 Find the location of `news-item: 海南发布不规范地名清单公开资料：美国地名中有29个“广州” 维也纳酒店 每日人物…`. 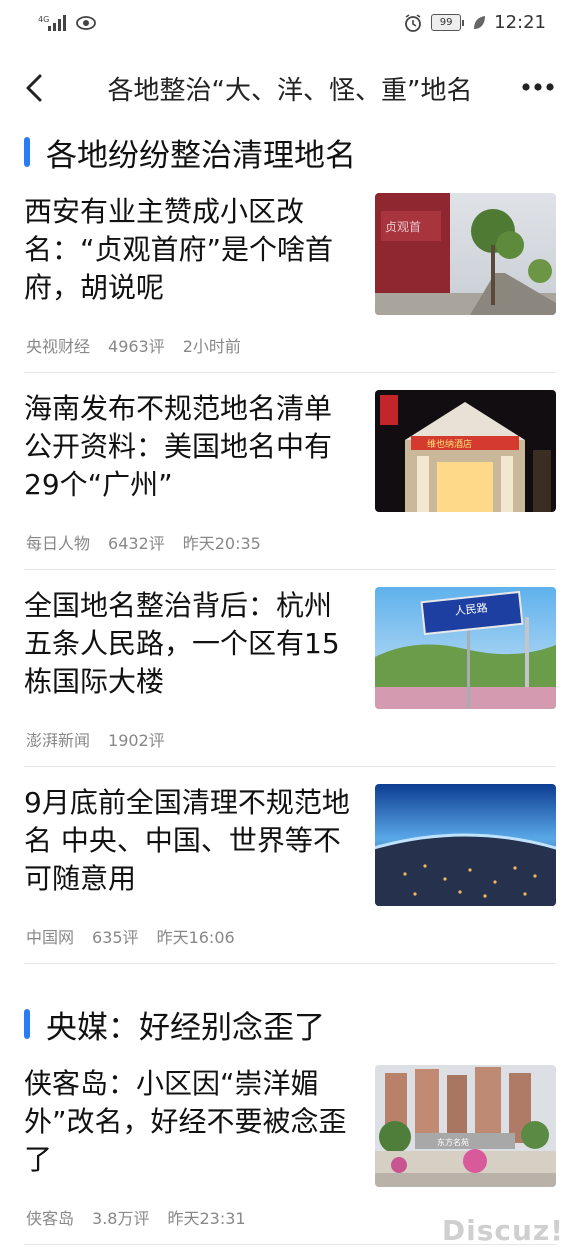

news-item: 海南发布不规范地名清单公开资料：美国地名中有29个“广州” 维也纳酒店 每日人物… is located at coordinates (290, 475).